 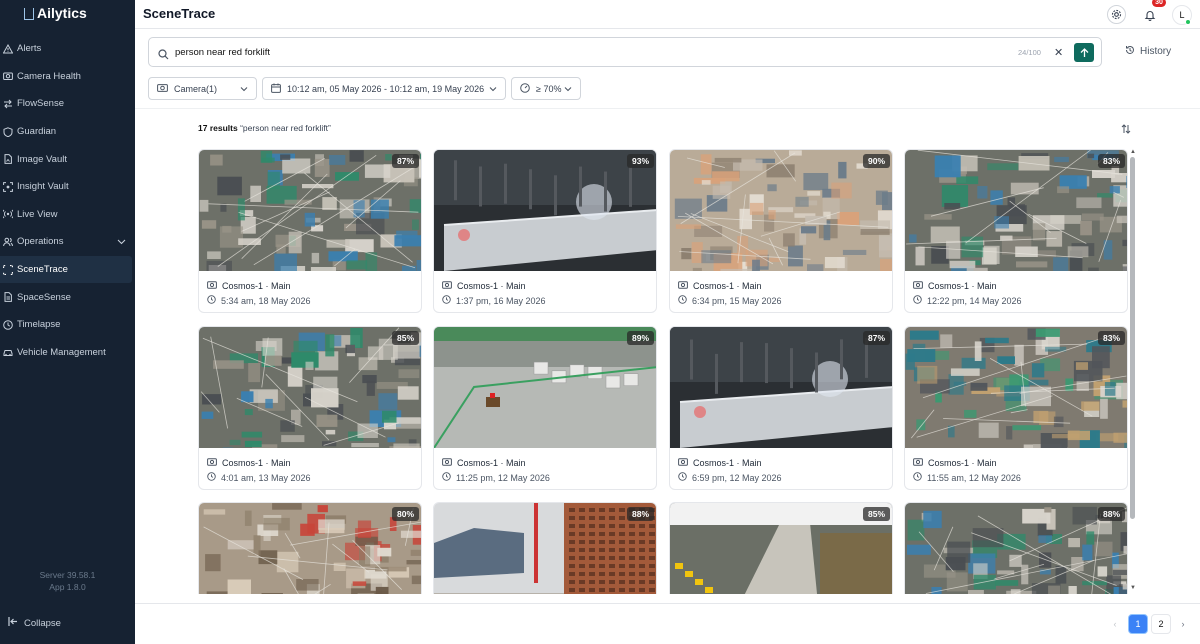 What do you see at coordinates (67, 187) in the screenshot?
I see `sidebar-item-insight-vault: Insight Vault` at bounding box center [67, 187].